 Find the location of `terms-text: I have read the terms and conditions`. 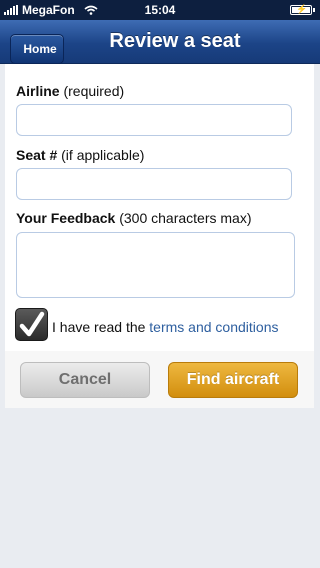

terms-text: I have read the terms and conditions is located at coordinates (165, 327).